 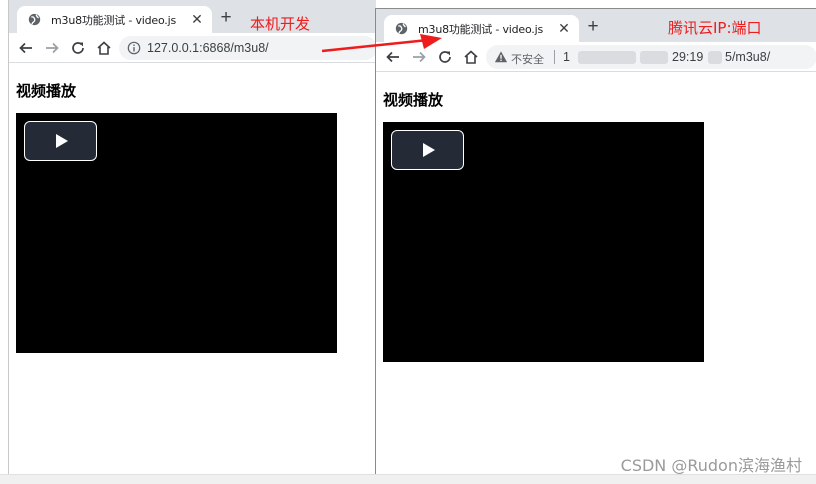 What do you see at coordinates (711, 465) in the screenshot?
I see `watermark: CSDN @Rudon滨海渔村` at bounding box center [711, 465].